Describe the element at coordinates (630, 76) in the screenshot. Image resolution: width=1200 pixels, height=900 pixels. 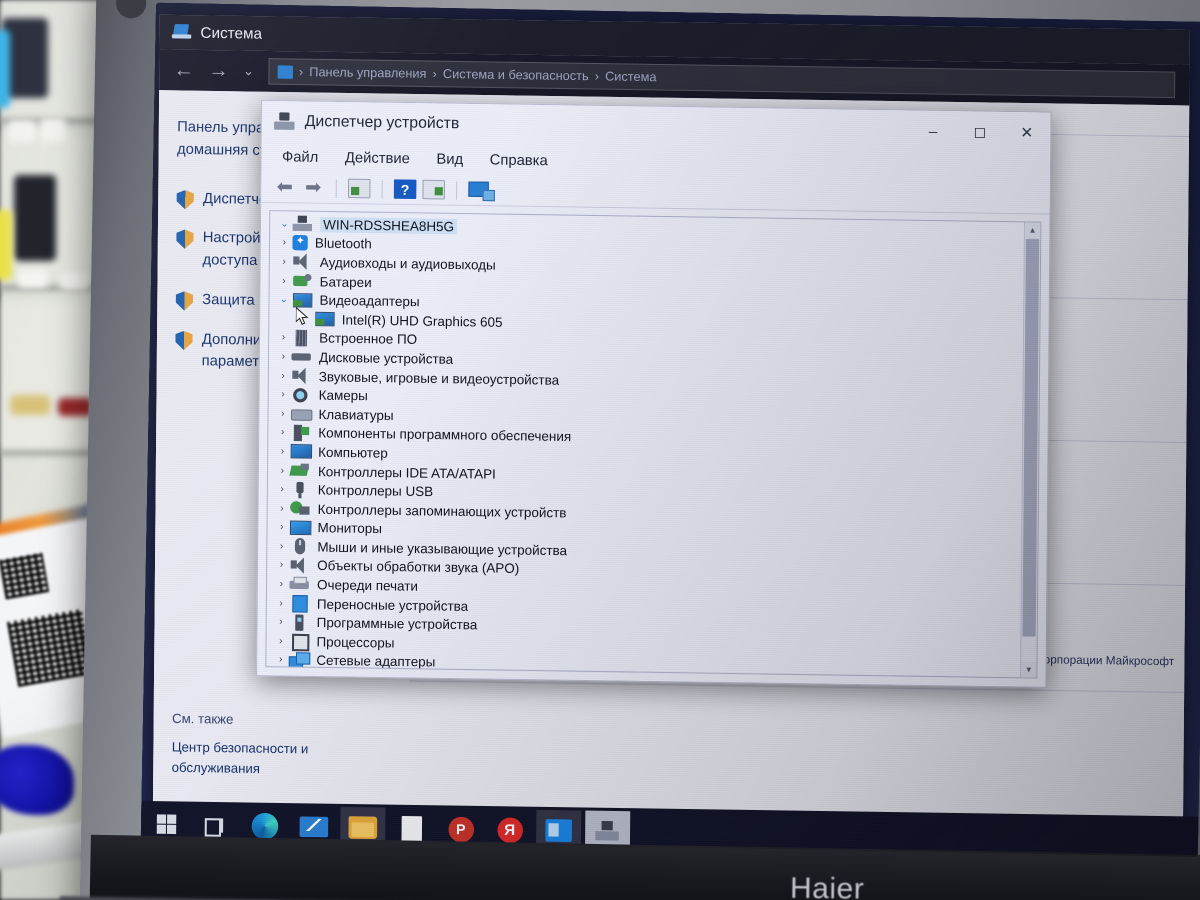
I see `breadcrumb-item-3: Система` at that location.